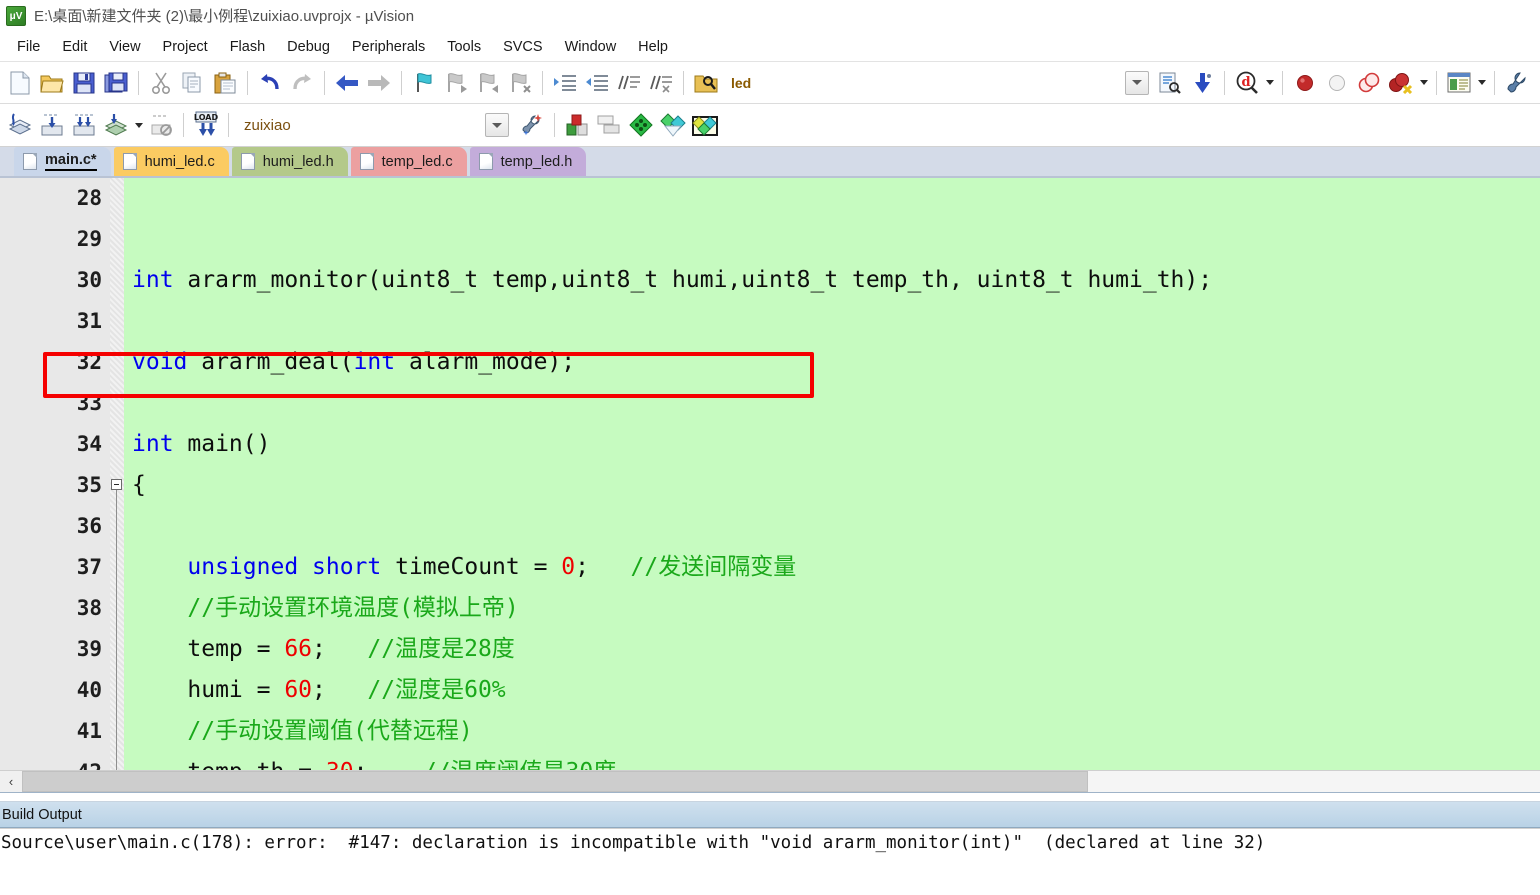 The height and width of the screenshot is (895, 1540). Describe the element at coordinates (1401, 83) in the screenshot. I see `kill-all-breakpoints-icon` at that location.